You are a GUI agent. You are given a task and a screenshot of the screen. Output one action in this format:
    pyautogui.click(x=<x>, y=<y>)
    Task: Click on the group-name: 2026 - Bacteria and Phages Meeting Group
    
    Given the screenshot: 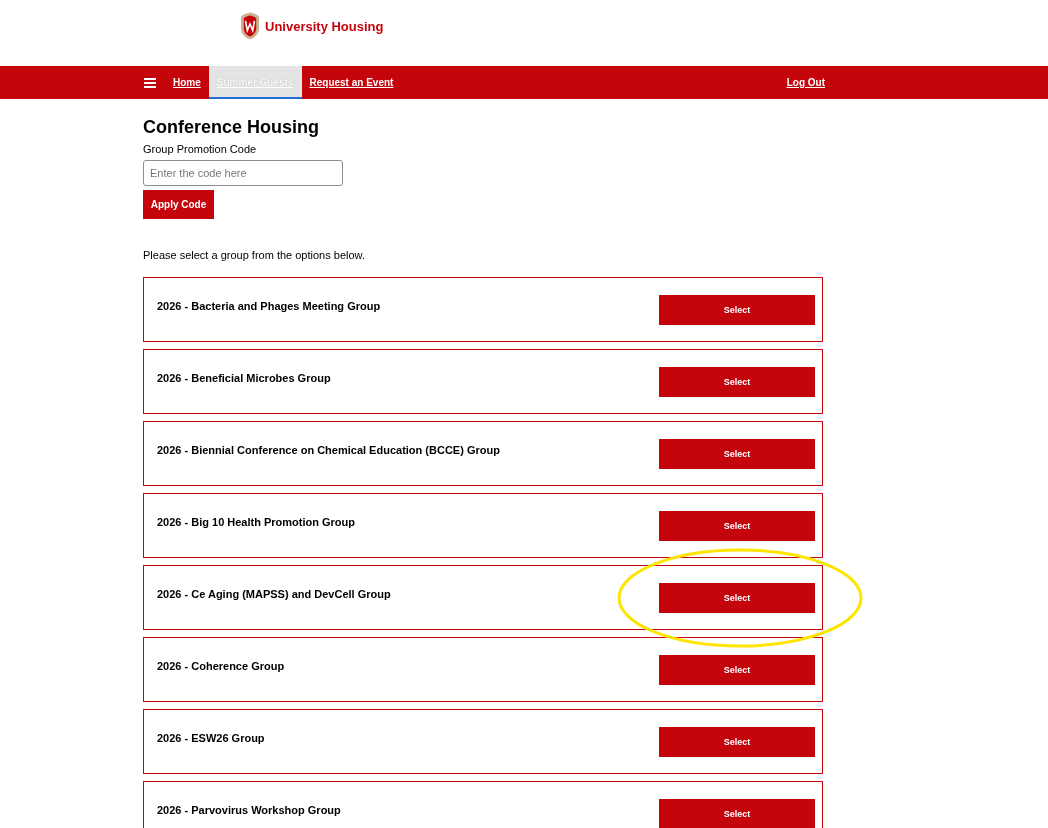 What is the action you would take?
    pyautogui.click(x=268, y=306)
    